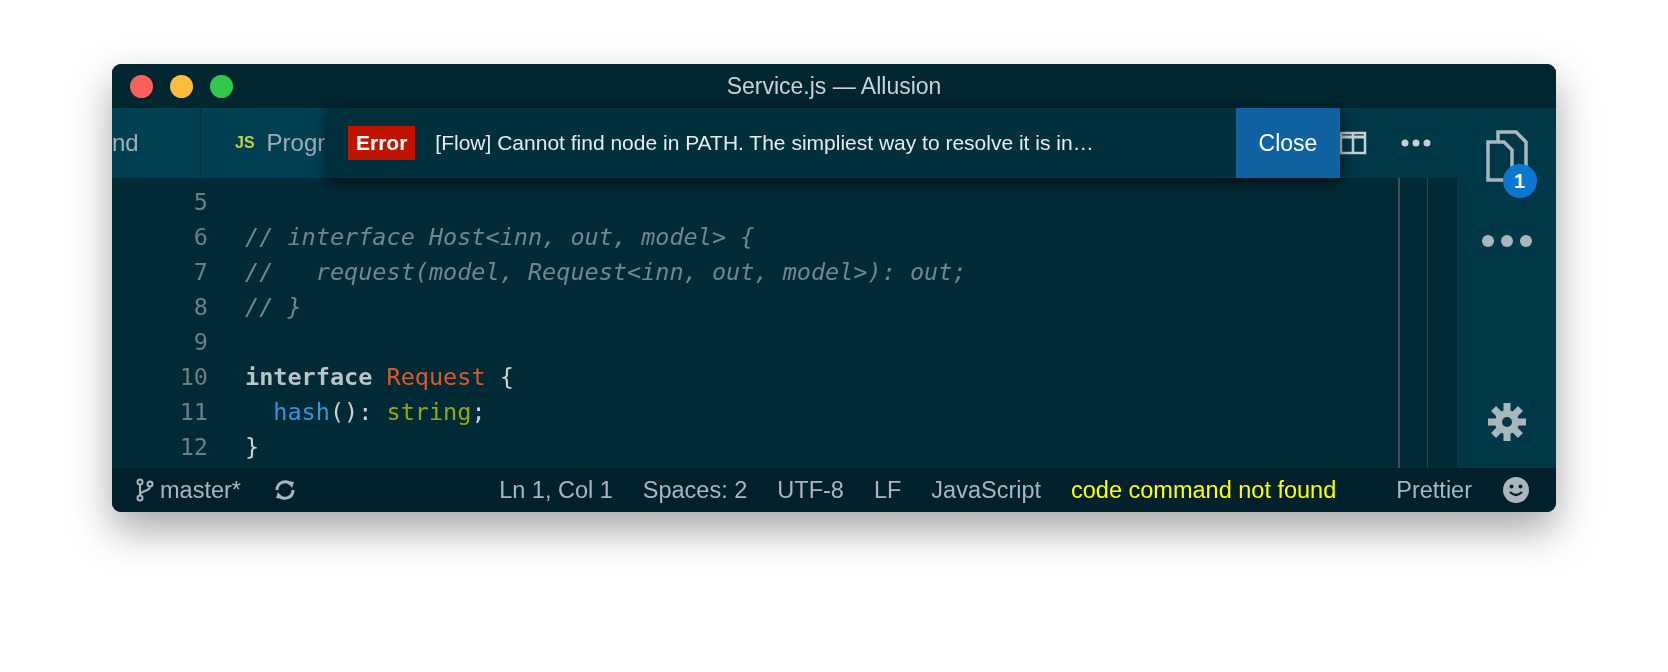 Image resolution: width=1668 pixels, height=672 pixels. I want to click on more-actions-icon, so click(1416, 143).